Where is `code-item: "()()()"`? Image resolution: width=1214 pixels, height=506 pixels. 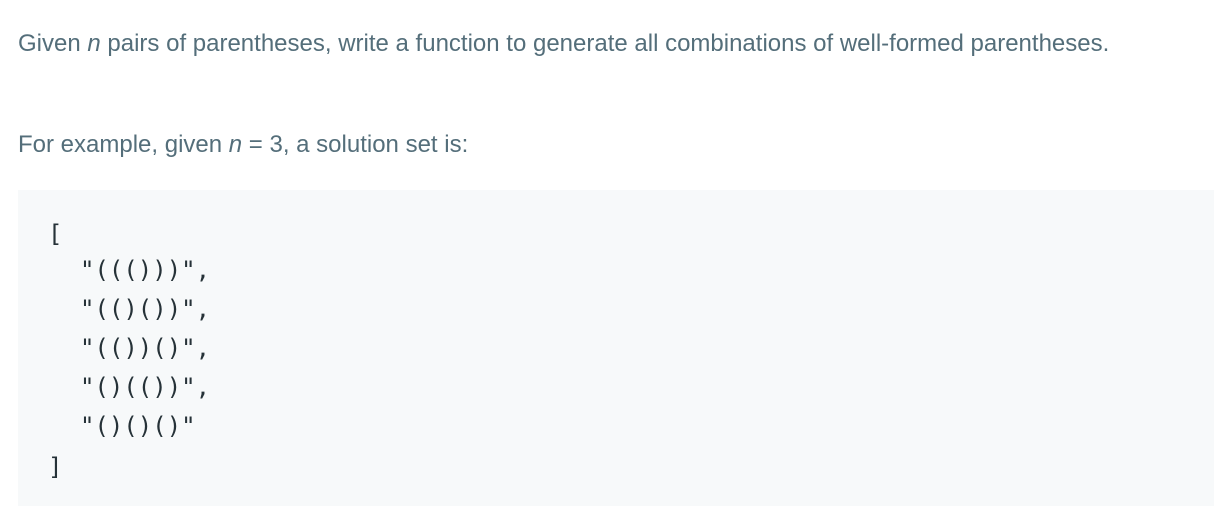 code-item: "()()()" is located at coordinates (138, 426).